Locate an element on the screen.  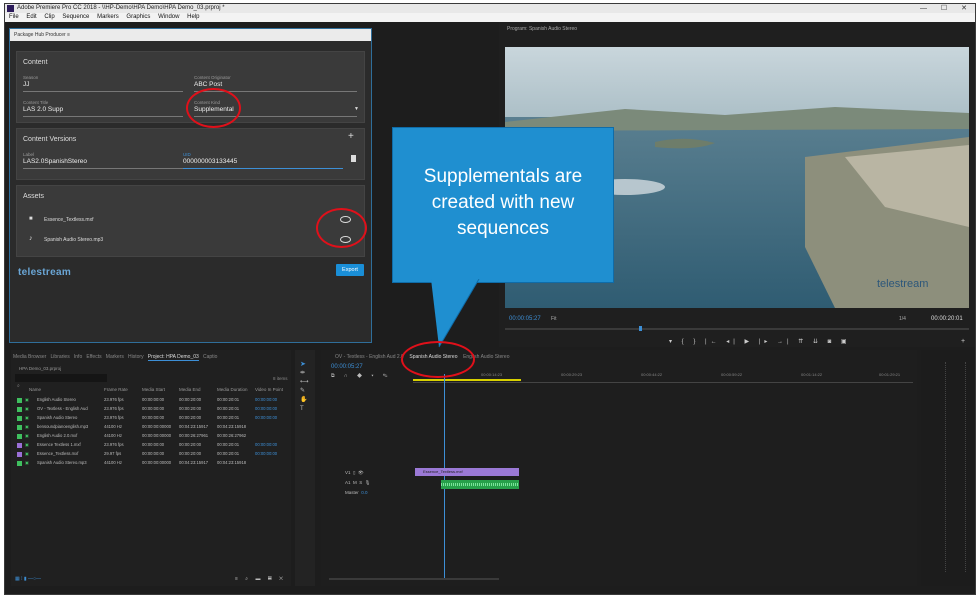
timeline-timecode: 00:00:05:27 is located at coordinates (347, 367).